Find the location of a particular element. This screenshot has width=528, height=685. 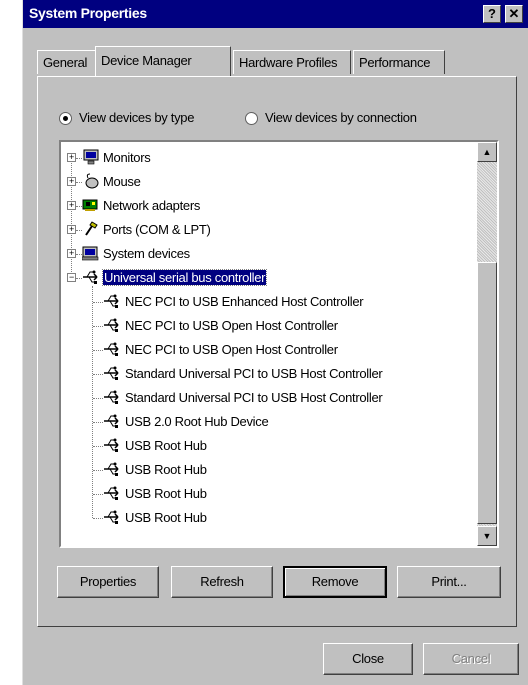

button-label: Cancel is located at coordinates (471, 658).